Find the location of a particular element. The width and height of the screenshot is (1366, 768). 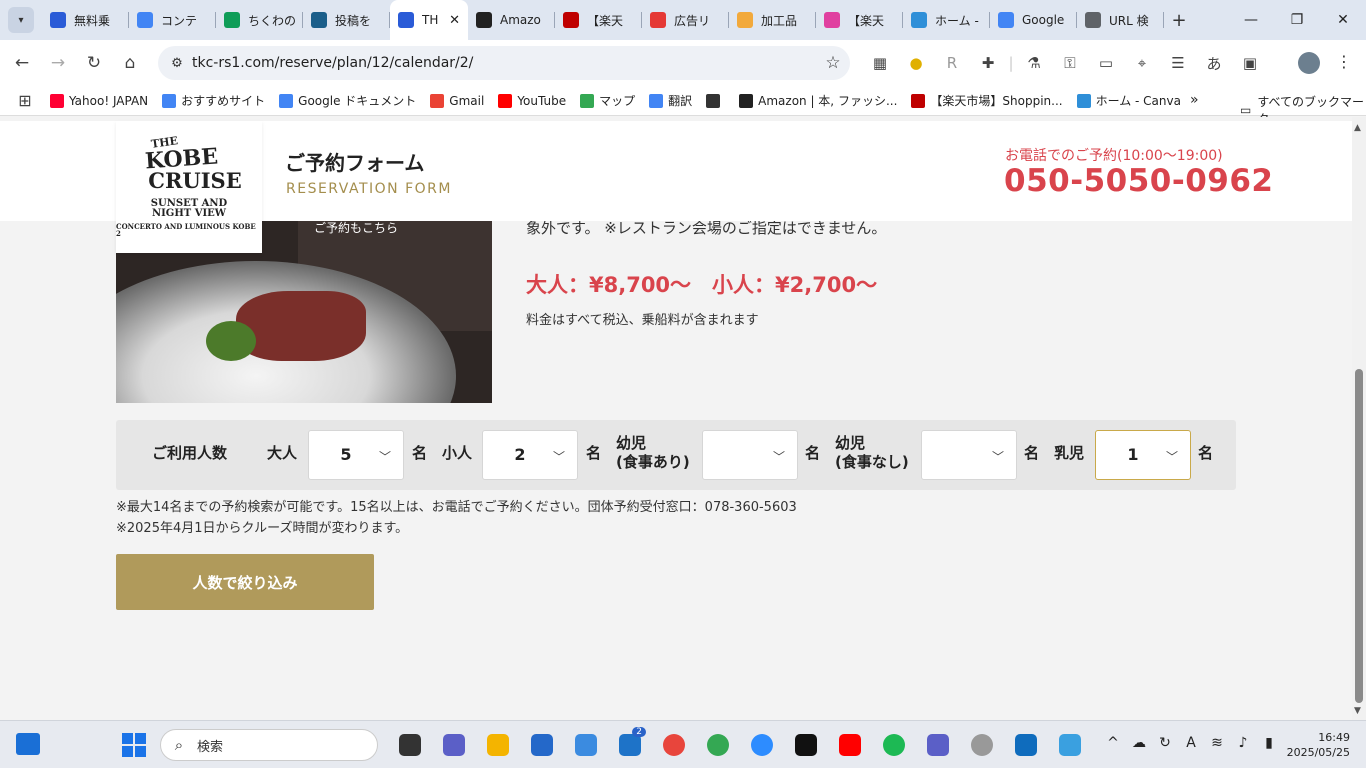

apps-grid-icon: ⊞ is located at coordinates (25, 100).